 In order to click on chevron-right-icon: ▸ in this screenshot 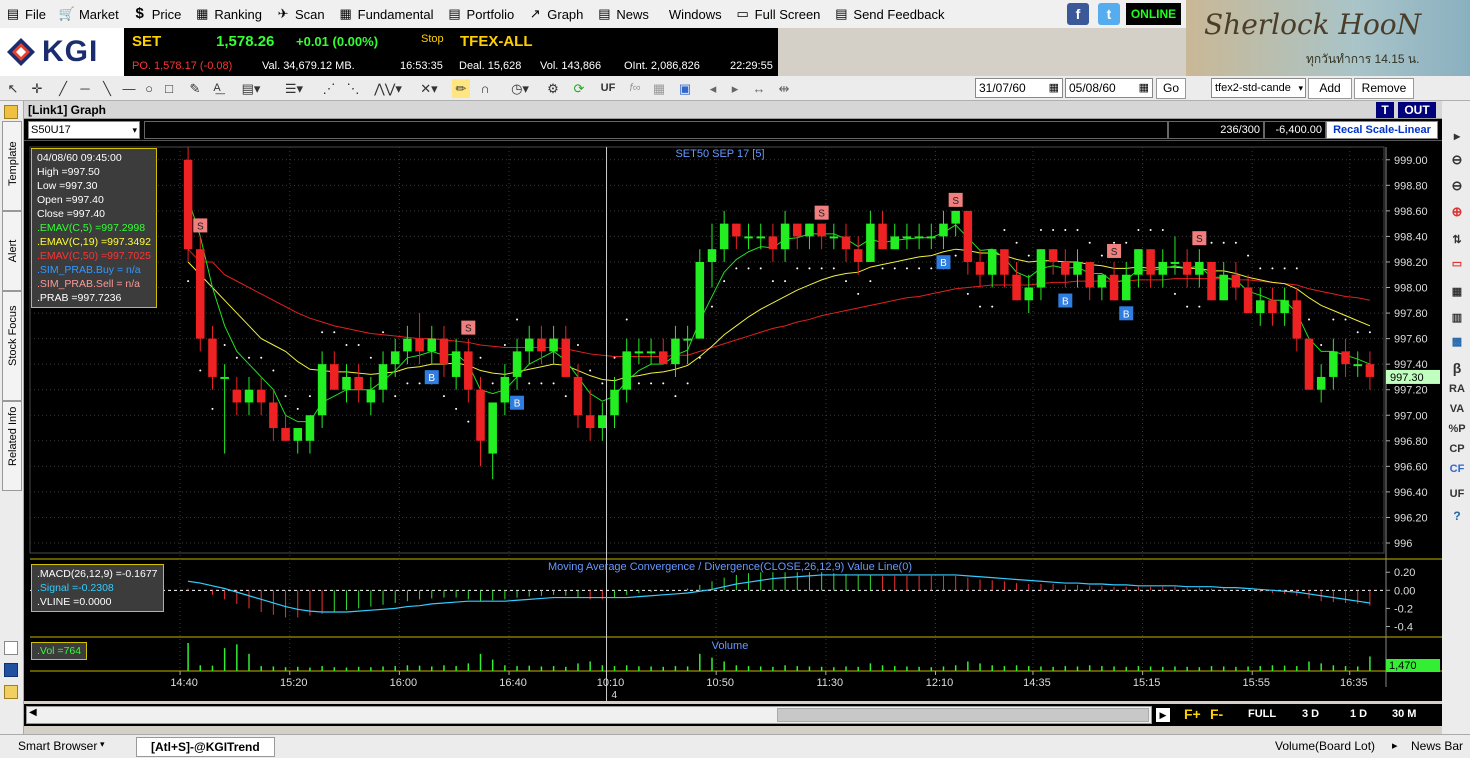, I will do `click(1457, 136)`.